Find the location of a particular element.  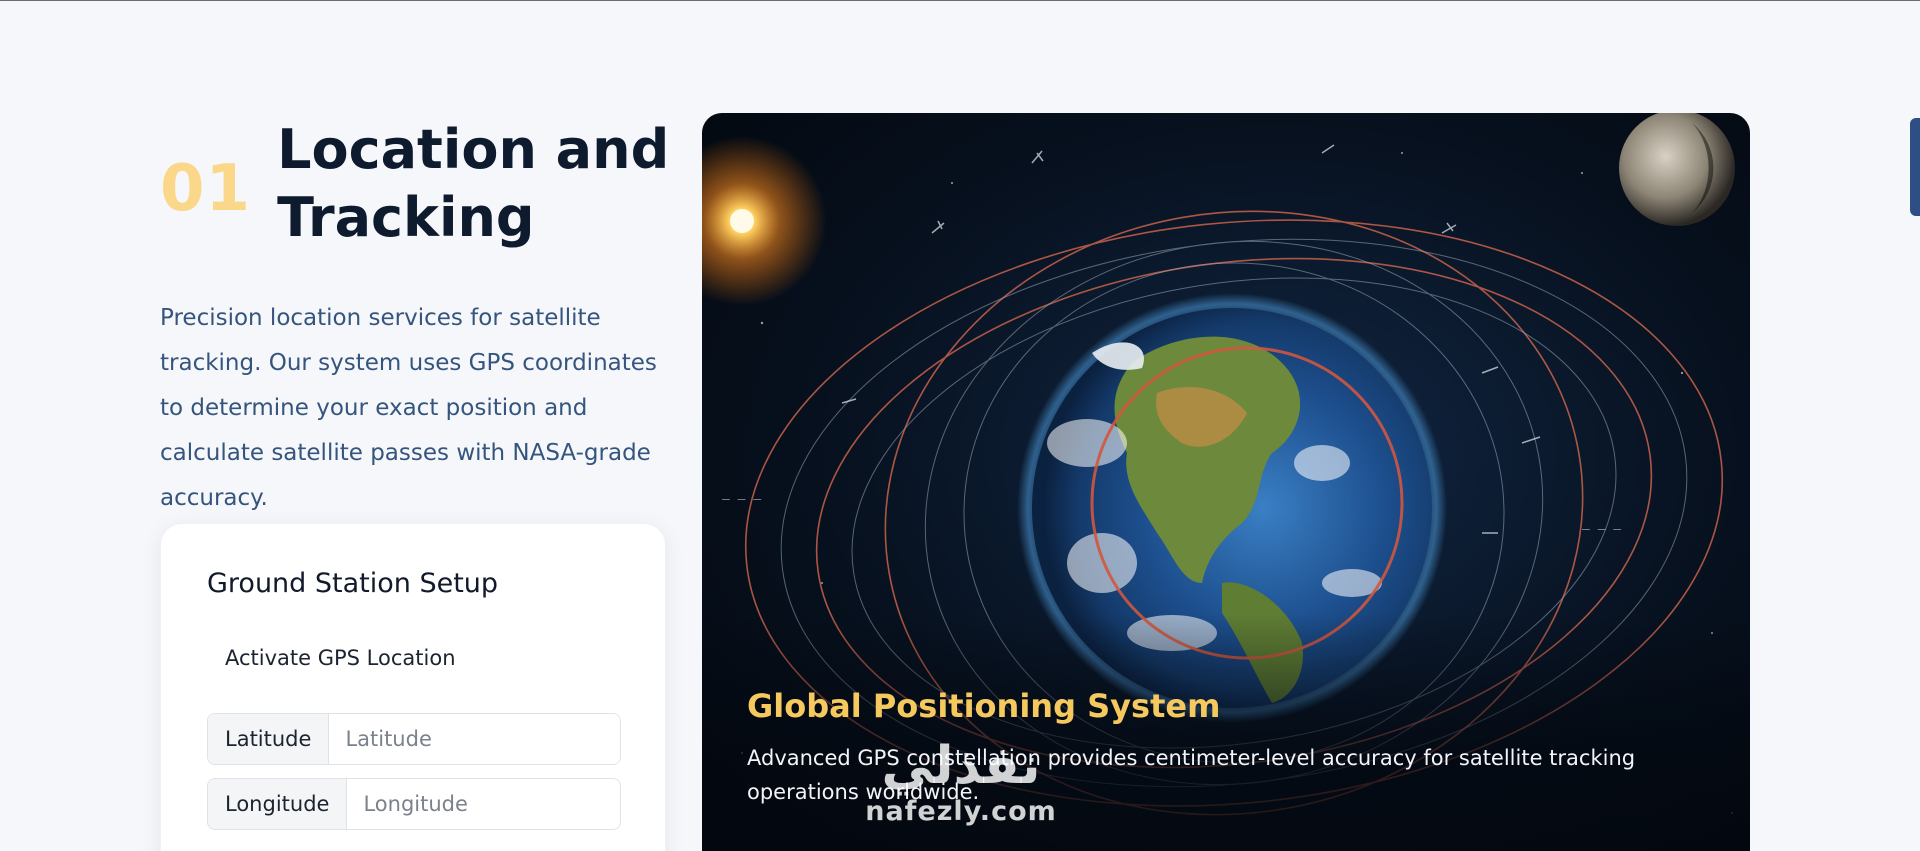

side-scroll-tab is located at coordinates (1915, 167).